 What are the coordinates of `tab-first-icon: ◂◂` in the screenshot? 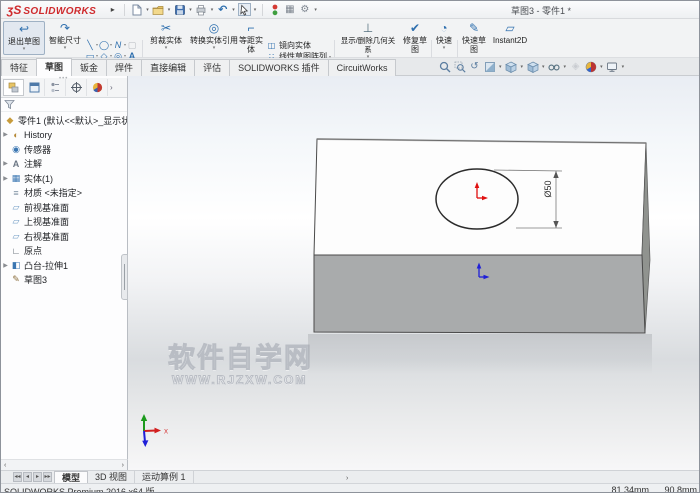 It's located at (17, 477).